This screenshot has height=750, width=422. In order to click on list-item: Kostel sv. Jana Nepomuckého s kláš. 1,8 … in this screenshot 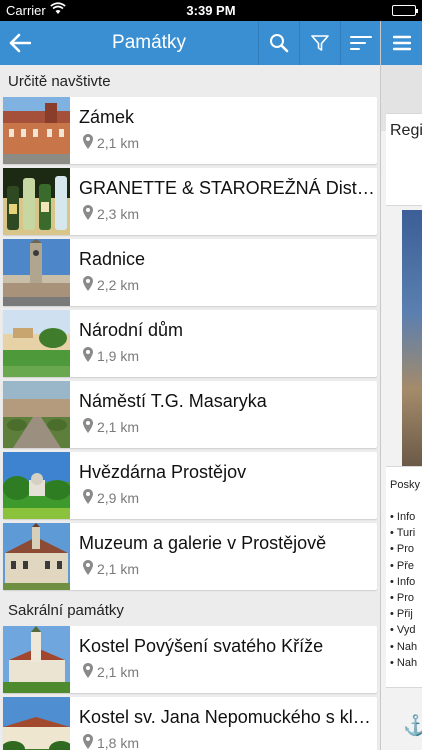, I will do `click(190, 723)`.